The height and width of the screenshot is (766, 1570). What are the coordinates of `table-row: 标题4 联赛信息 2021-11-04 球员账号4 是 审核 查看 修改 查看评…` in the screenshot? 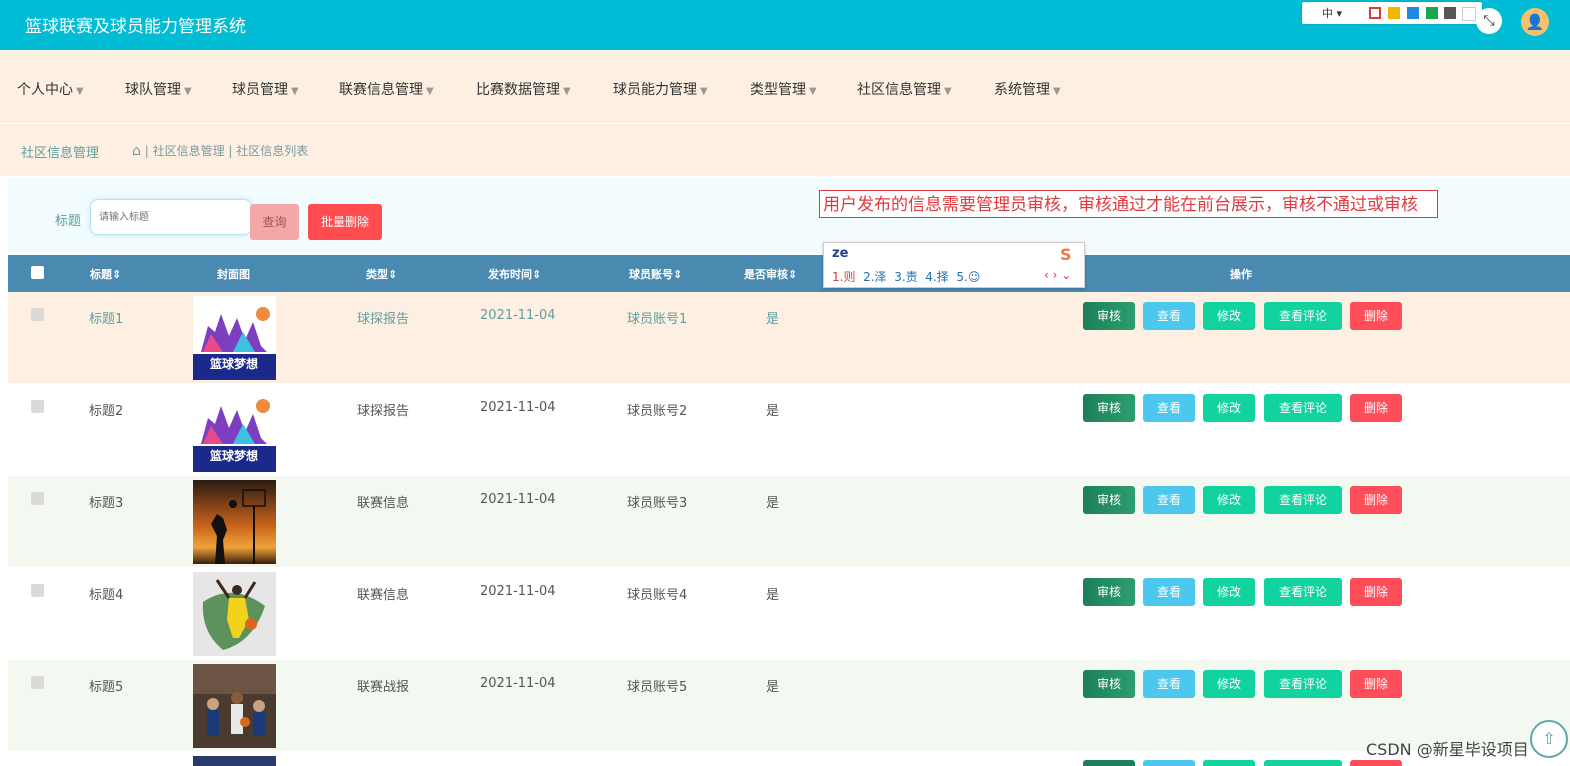 It's located at (789, 613).